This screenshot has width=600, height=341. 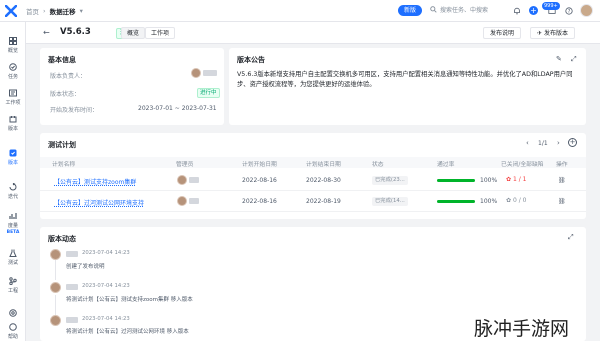 I want to click on version-status-badge: 进行中, so click(x=208, y=93).